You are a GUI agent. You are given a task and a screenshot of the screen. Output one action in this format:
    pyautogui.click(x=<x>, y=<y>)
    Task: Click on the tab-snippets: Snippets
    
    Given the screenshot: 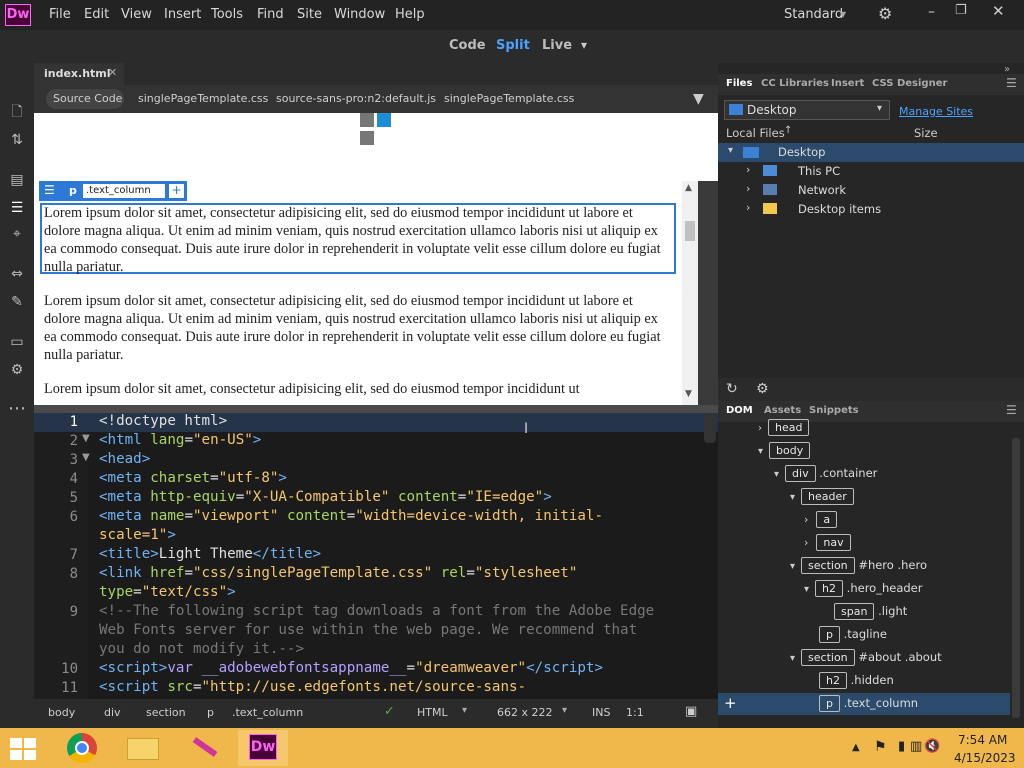 What is the action you would take?
    pyautogui.click(x=834, y=410)
    